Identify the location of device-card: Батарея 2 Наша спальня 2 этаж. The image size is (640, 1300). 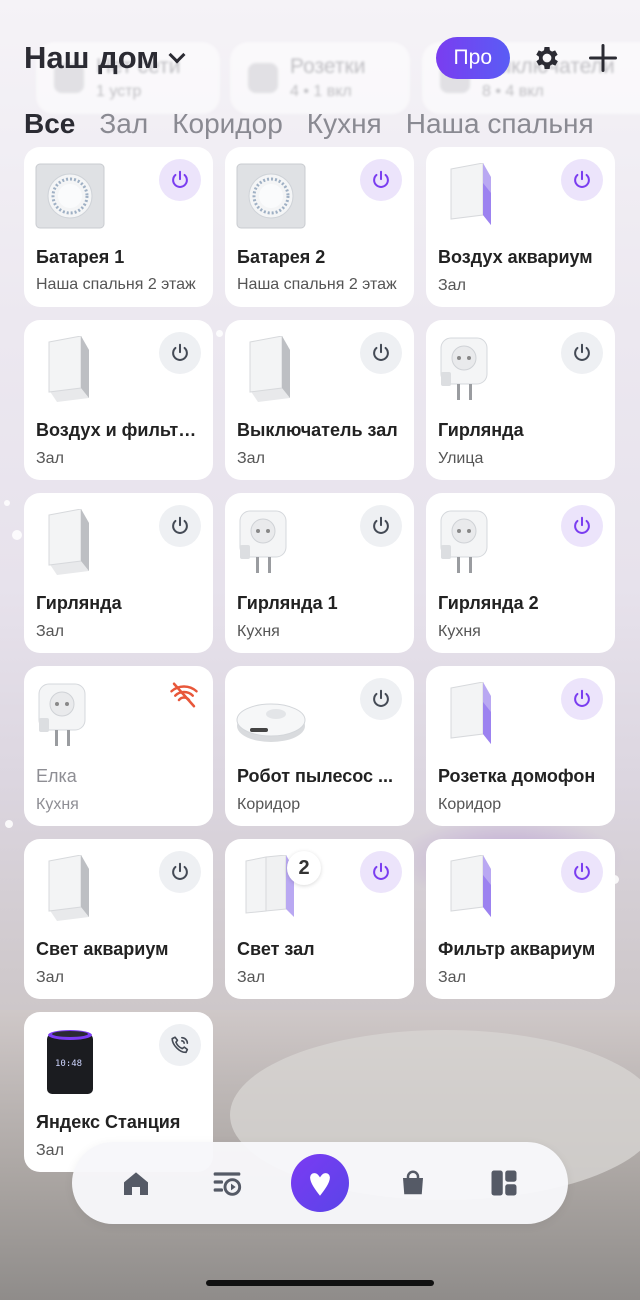
(319, 227).